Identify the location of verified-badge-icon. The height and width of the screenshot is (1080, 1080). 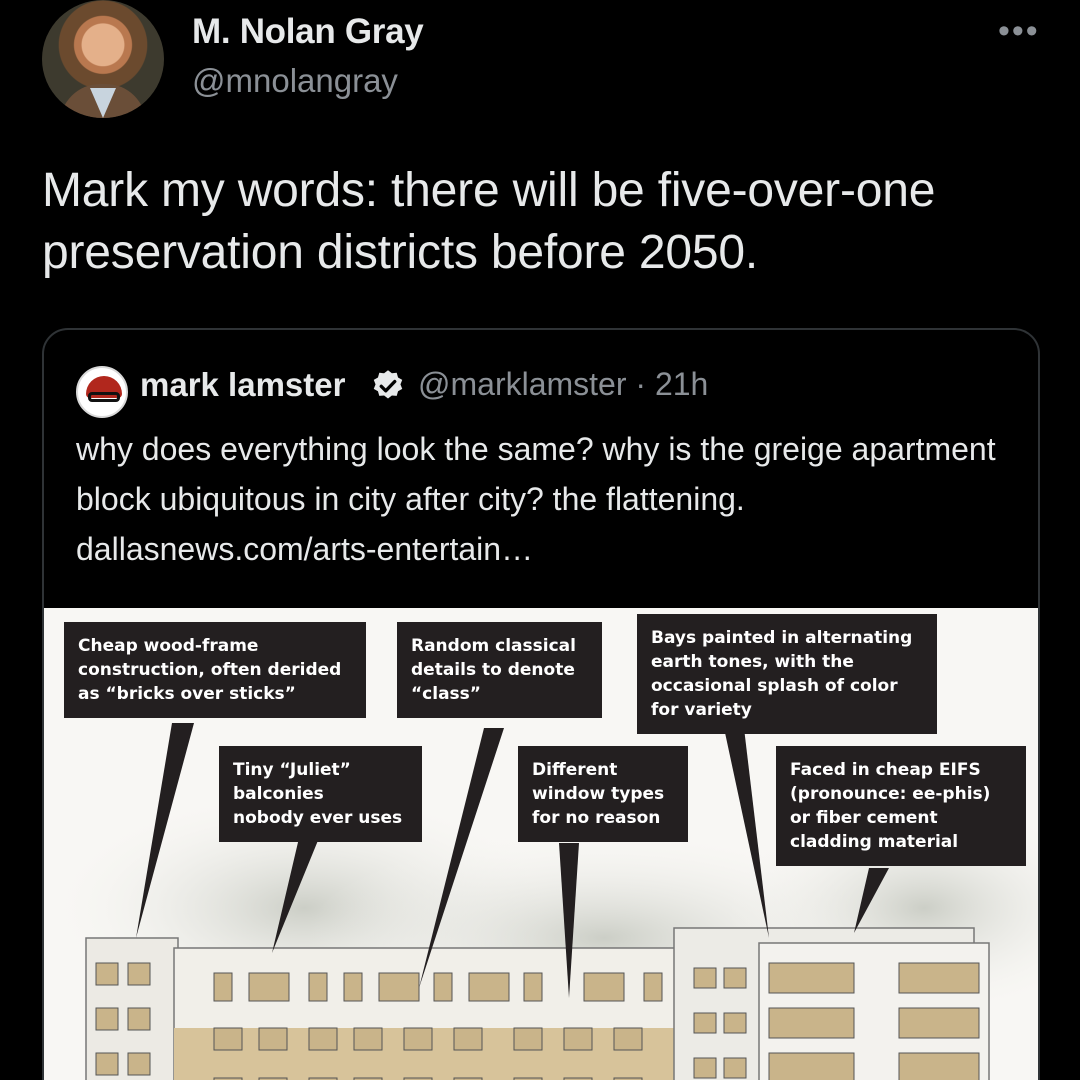
(388, 384).